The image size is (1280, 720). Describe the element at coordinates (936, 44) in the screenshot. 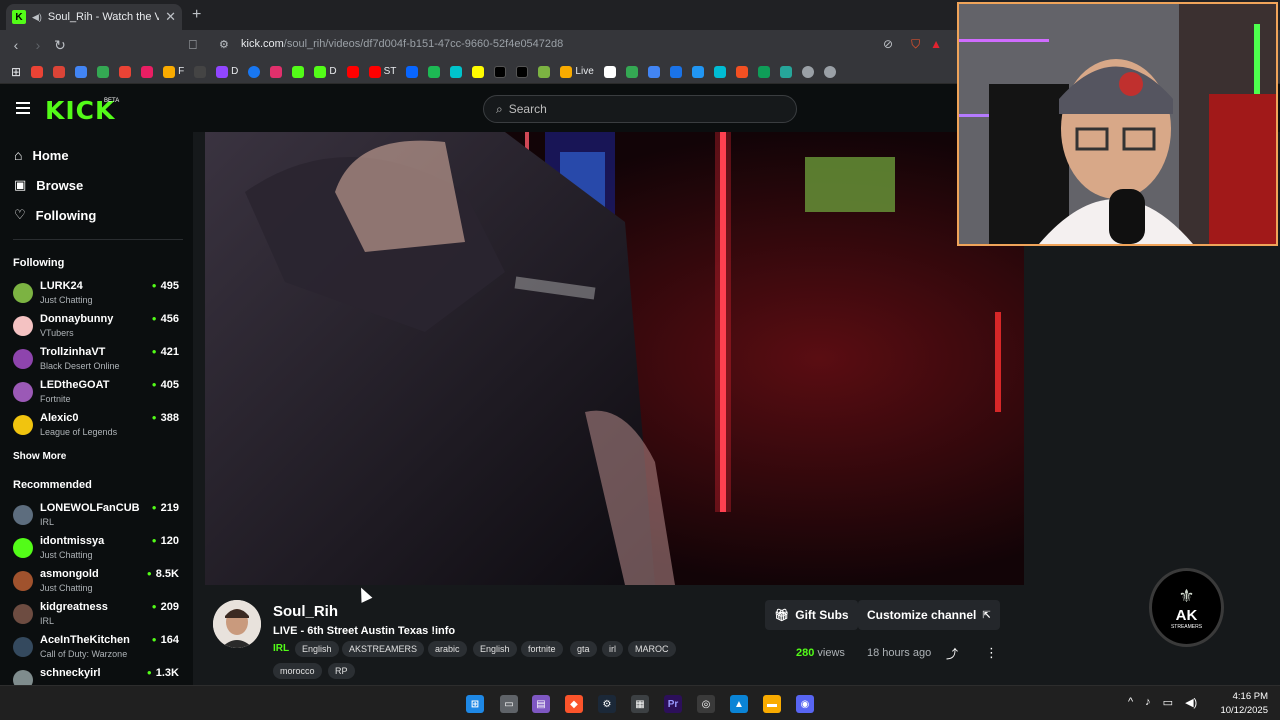

I see `brave-rewards-icon: ▲` at that location.